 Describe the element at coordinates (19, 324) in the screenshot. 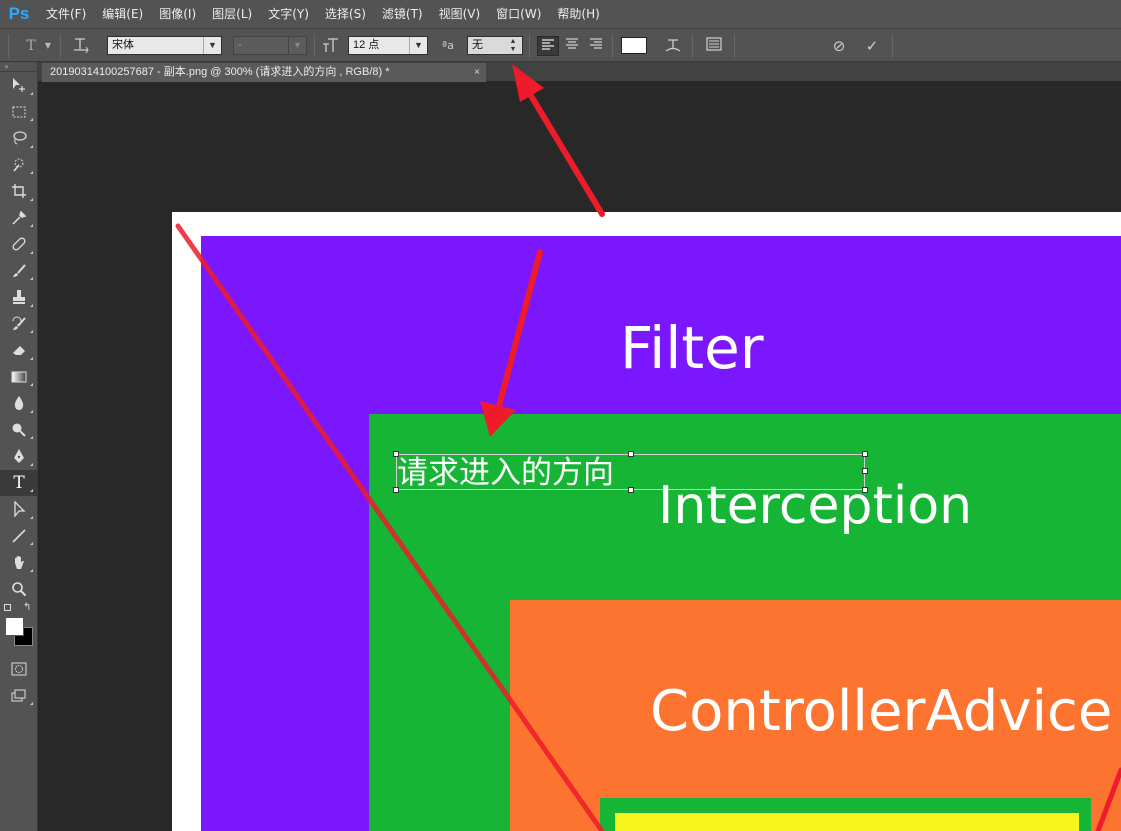

I see `history-brush-icon` at that location.